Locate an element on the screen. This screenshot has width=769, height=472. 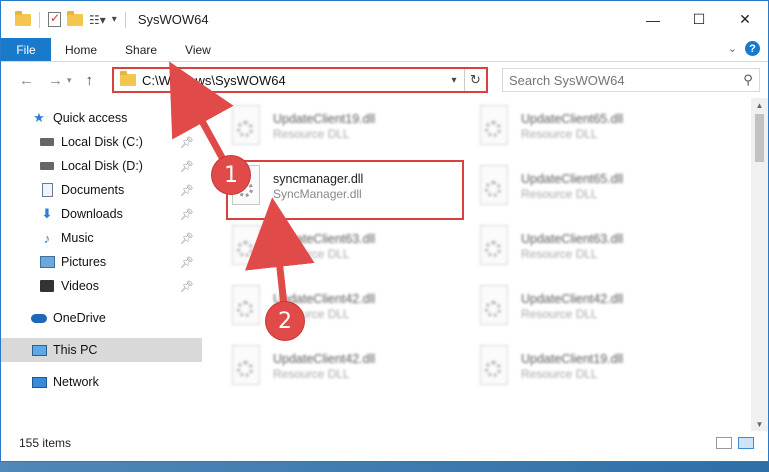
recent-dropdown-icon: ▾ is located at coordinates (69, 80).